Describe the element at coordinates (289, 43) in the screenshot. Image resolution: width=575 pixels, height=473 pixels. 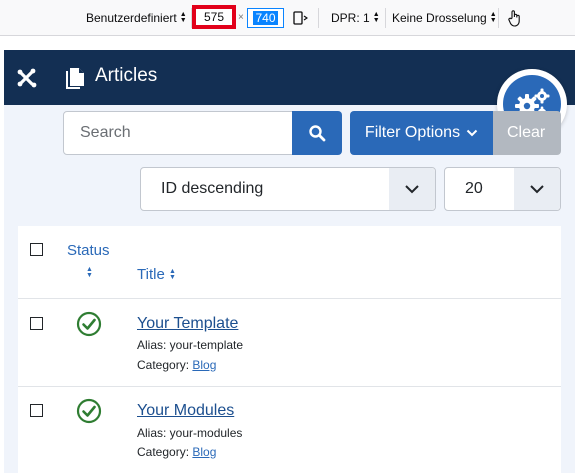
I see `page-top-gap` at that location.